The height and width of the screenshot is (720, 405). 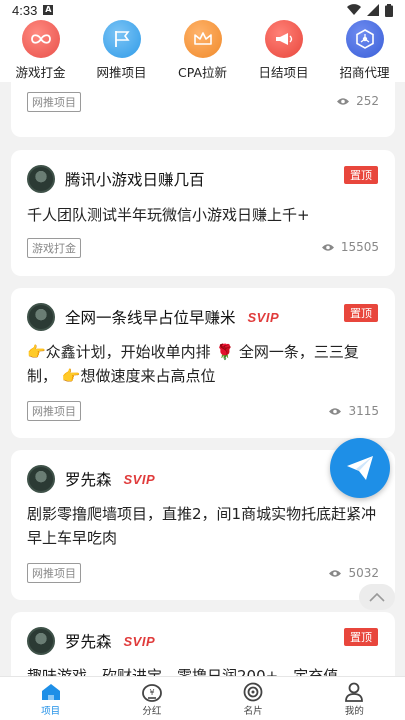 I want to click on view-count-value: 5032, so click(x=363, y=573).